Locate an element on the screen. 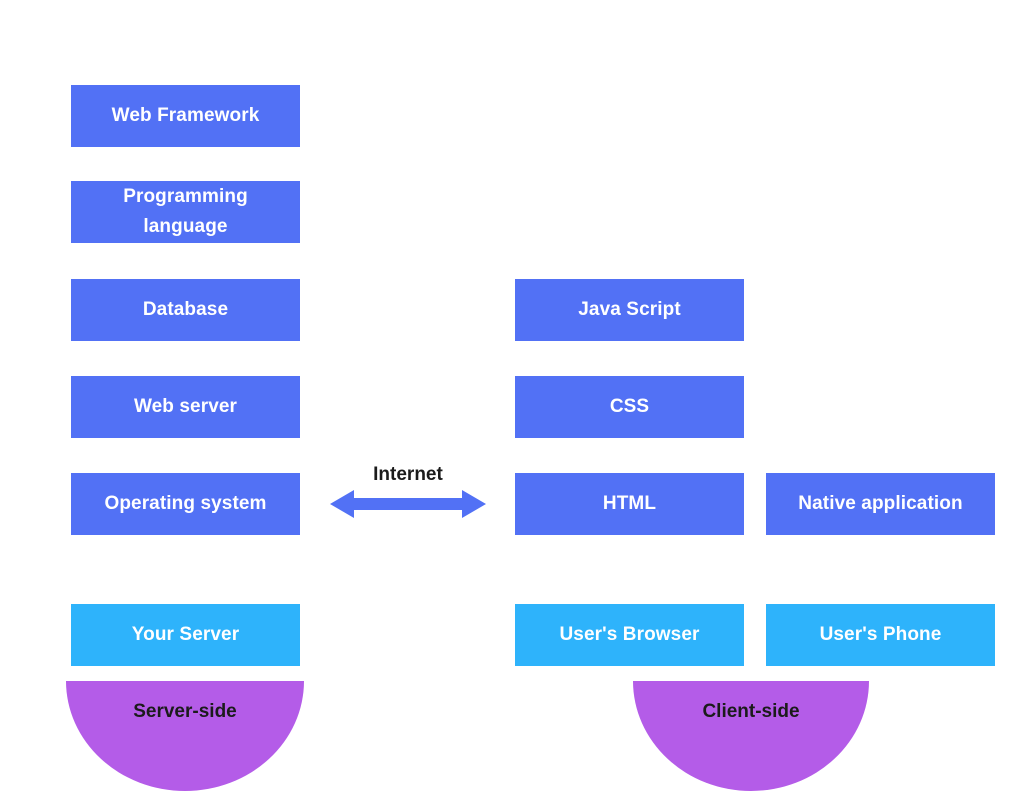 Image resolution: width=1024 pixels, height=791 pixels. node-label: Web server is located at coordinates (185, 406).